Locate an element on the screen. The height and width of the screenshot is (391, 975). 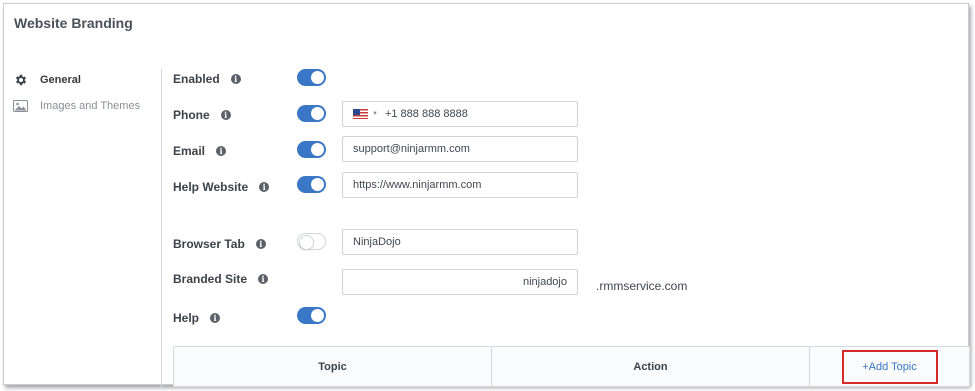
email-value: support@ninjarmm.com is located at coordinates (411, 149).